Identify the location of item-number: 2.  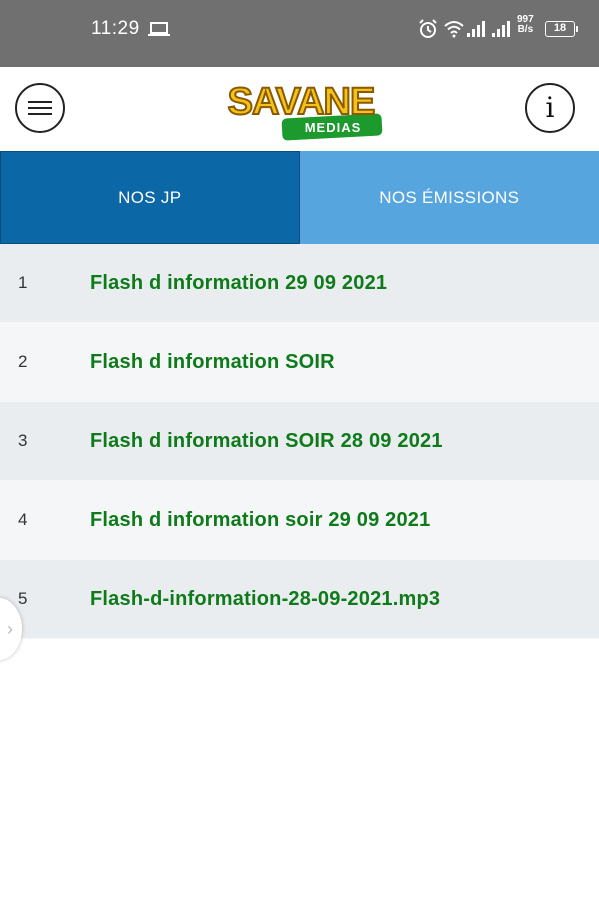
(23, 361).